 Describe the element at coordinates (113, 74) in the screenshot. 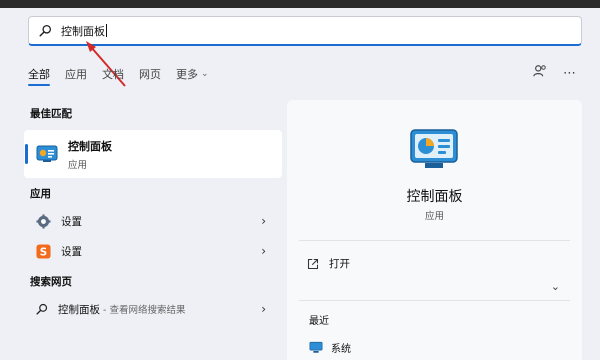

I see `tab-documents: 文档` at that location.